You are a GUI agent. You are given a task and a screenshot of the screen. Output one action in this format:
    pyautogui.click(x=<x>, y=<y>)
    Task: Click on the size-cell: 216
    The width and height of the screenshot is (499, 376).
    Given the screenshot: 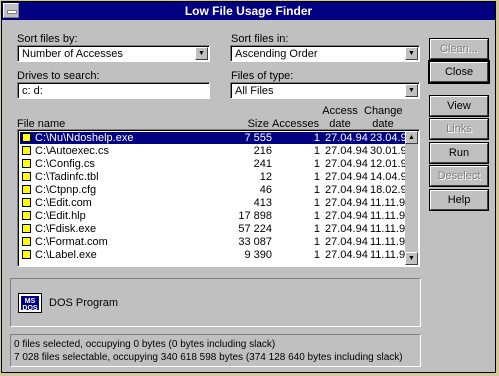 What is the action you would take?
    pyautogui.click(x=262, y=151)
    